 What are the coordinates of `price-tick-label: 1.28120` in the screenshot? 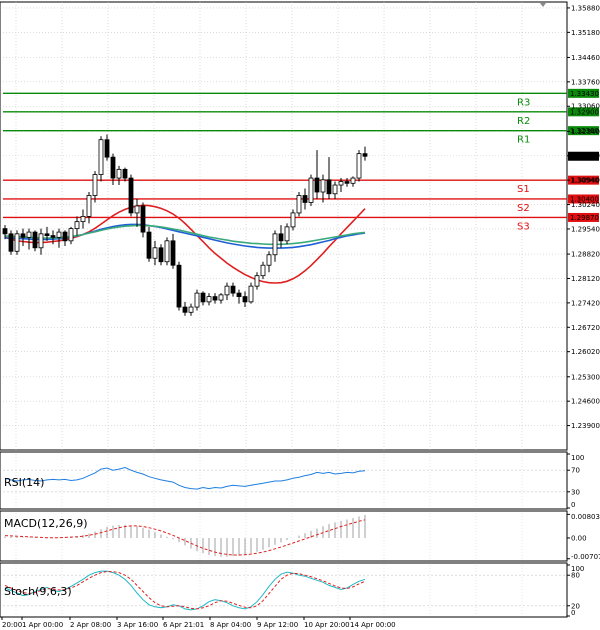 It's located at (585, 279).